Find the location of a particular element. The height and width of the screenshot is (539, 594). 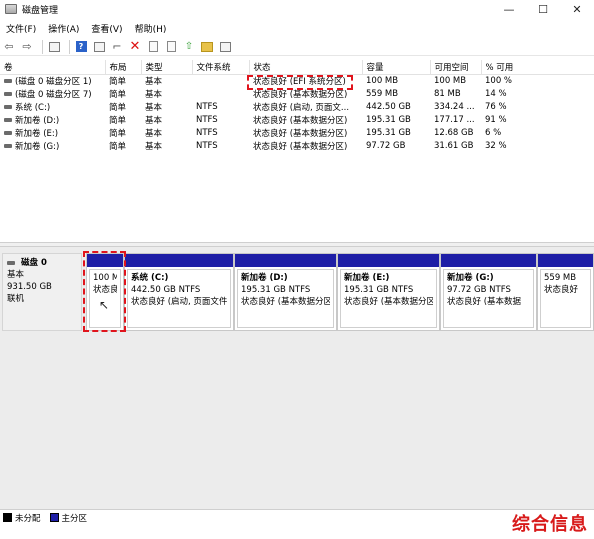

column-header-filesystem: 文件系统 is located at coordinates (221, 67).